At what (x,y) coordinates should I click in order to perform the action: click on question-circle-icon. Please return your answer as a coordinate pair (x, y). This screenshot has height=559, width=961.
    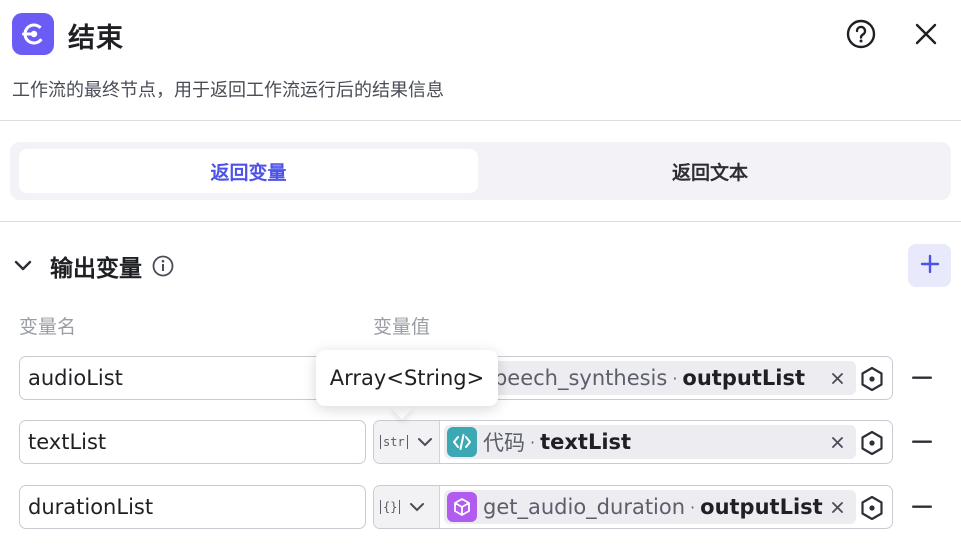
    Looking at the image, I should click on (861, 34).